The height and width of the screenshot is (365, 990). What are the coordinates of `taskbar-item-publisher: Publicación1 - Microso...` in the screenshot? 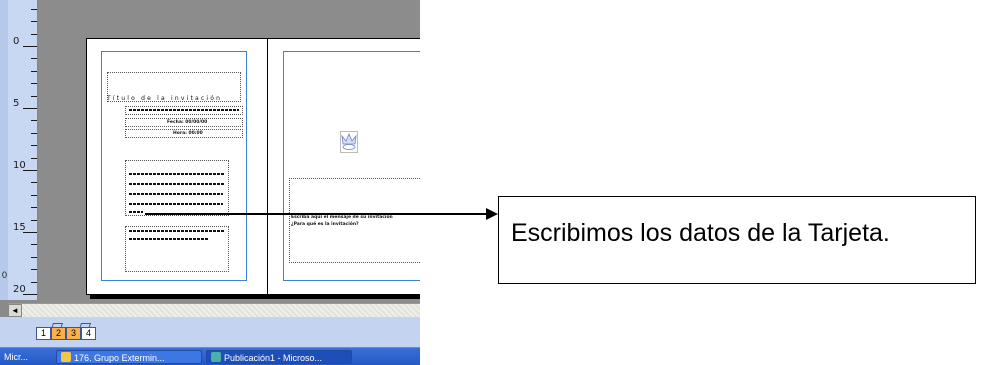 It's located at (279, 357).